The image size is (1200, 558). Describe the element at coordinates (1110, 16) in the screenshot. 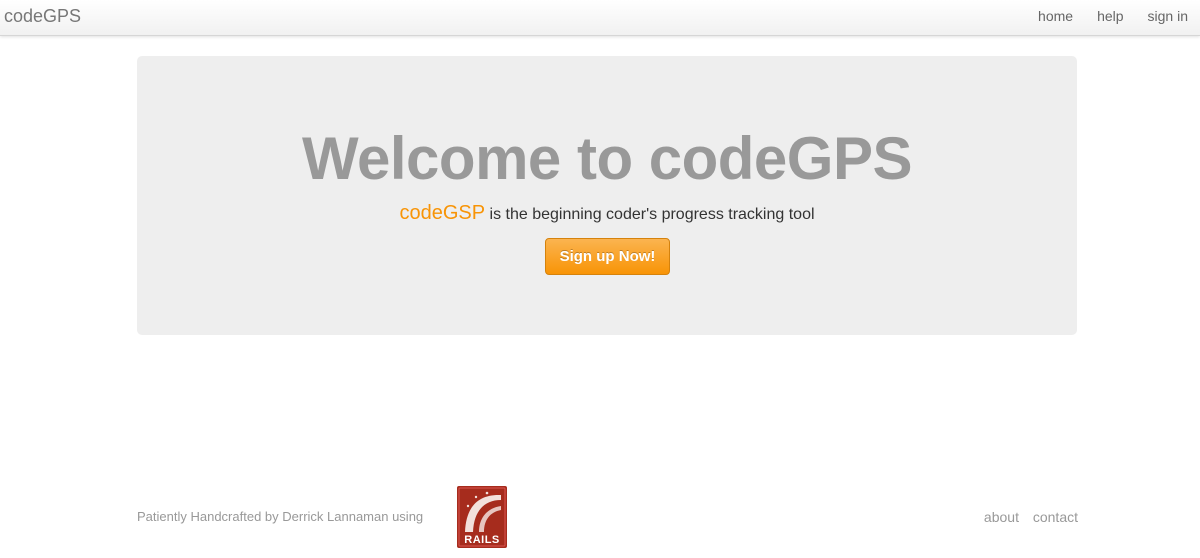

I see `nav-help-link: help` at that location.